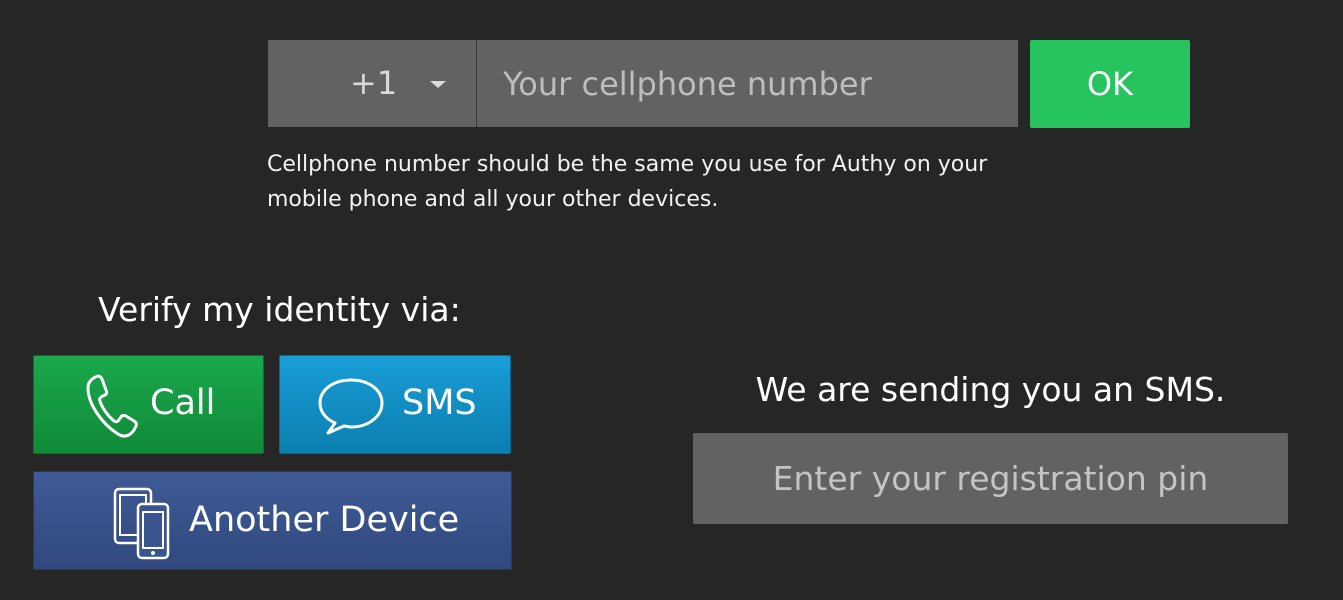 This screenshot has height=600, width=1343. What do you see at coordinates (1110, 84) in the screenshot?
I see `ok-button: OK` at bounding box center [1110, 84].